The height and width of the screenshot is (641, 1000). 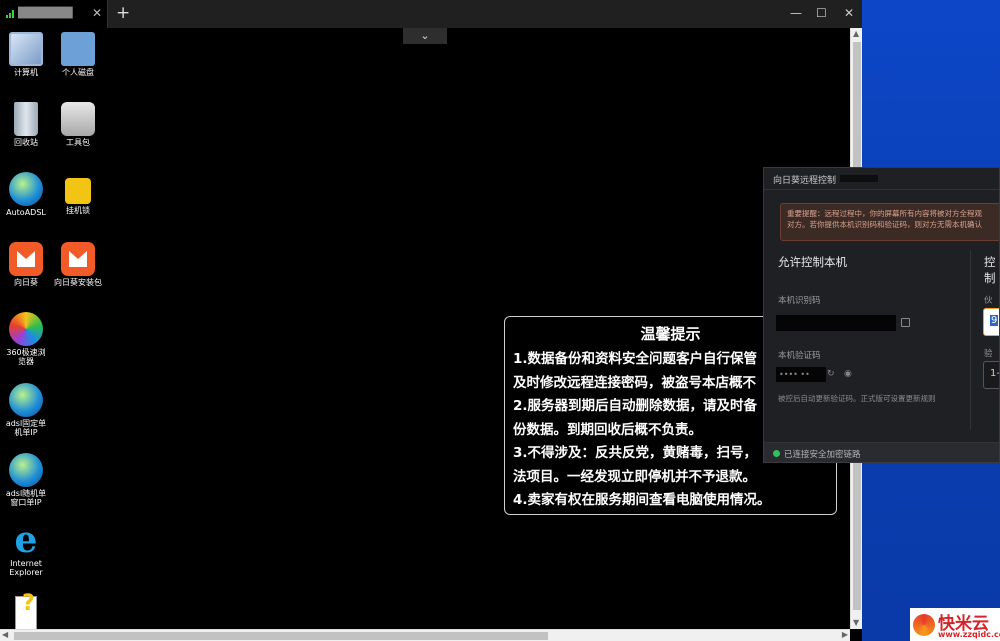 What do you see at coordinates (969, 634) in the screenshot?
I see `watermark-url: www.zzqidc.com` at bounding box center [969, 634].